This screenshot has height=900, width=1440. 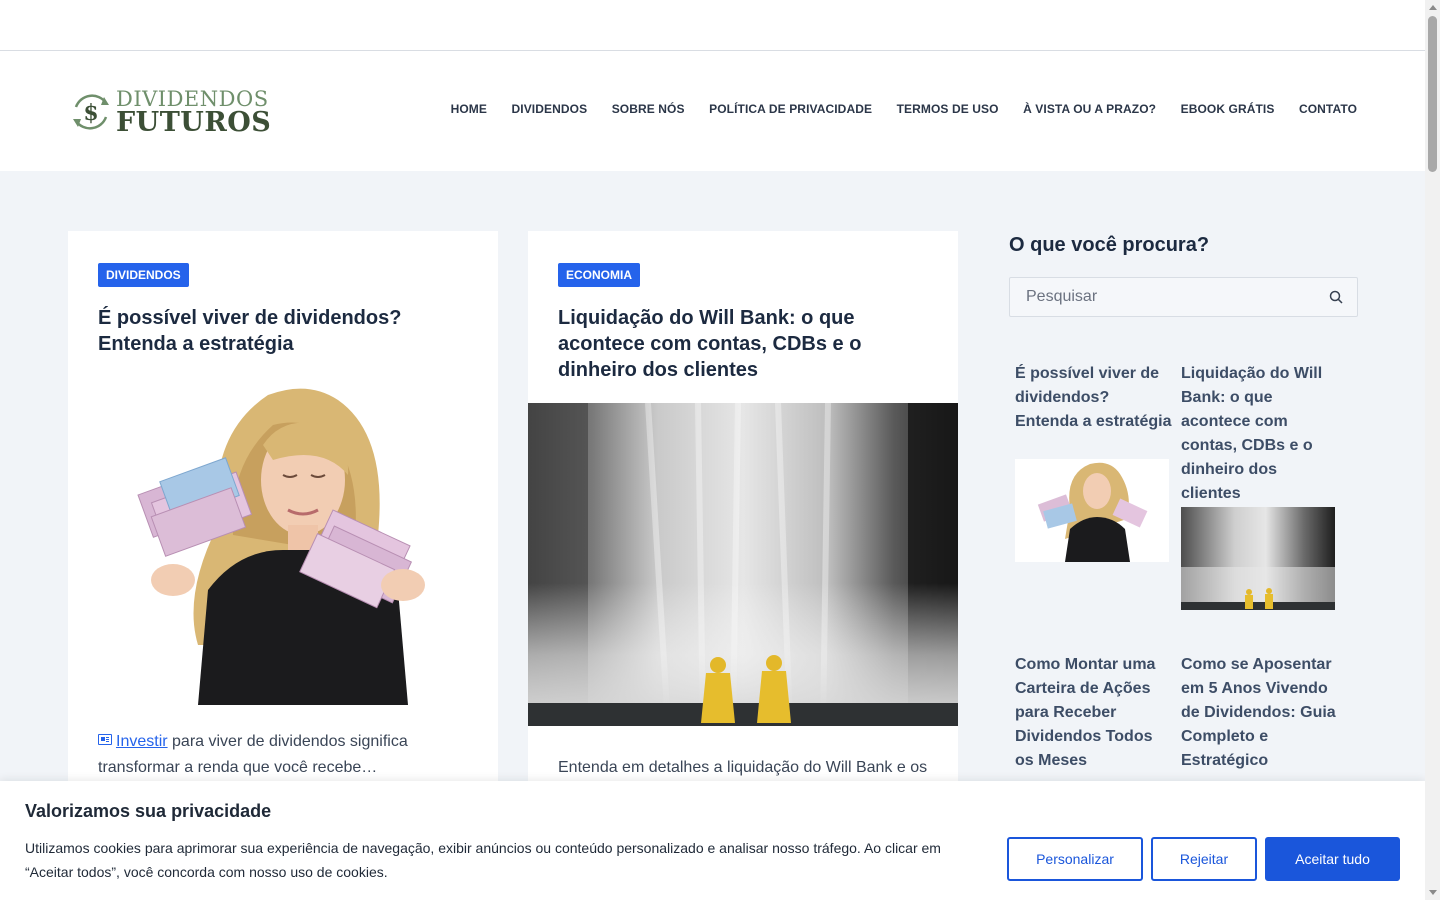 I want to click on dollar-emblem-icon: $, so click(x=91, y=112).